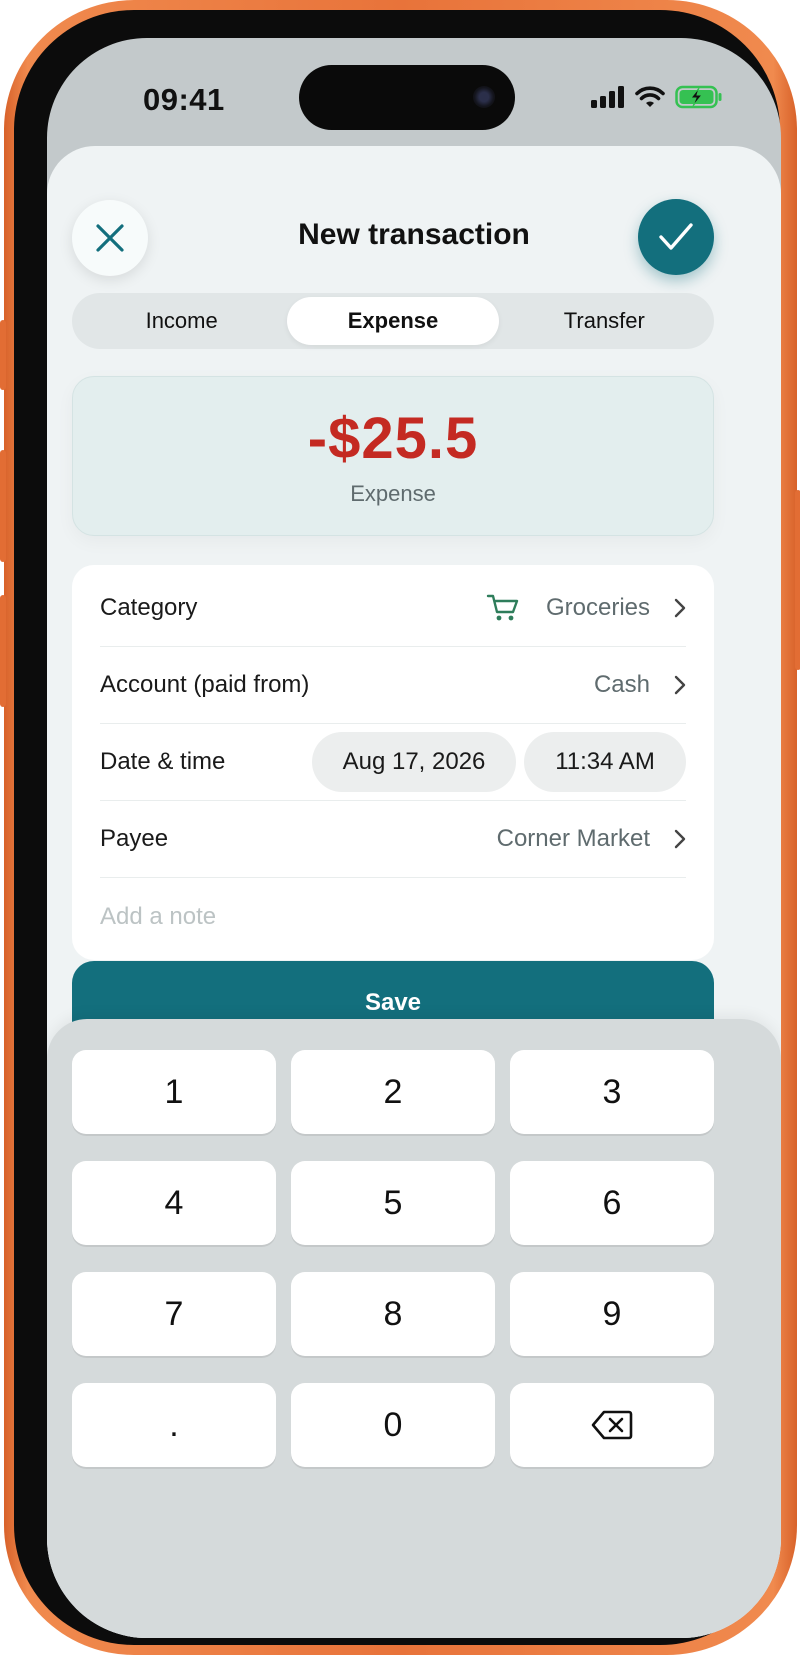 The width and height of the screenshot is (800, 1655). What do you see at coordinates (3, 651) in the screenshot?
I see `volume-down-button` at bounding box center [3, 651].